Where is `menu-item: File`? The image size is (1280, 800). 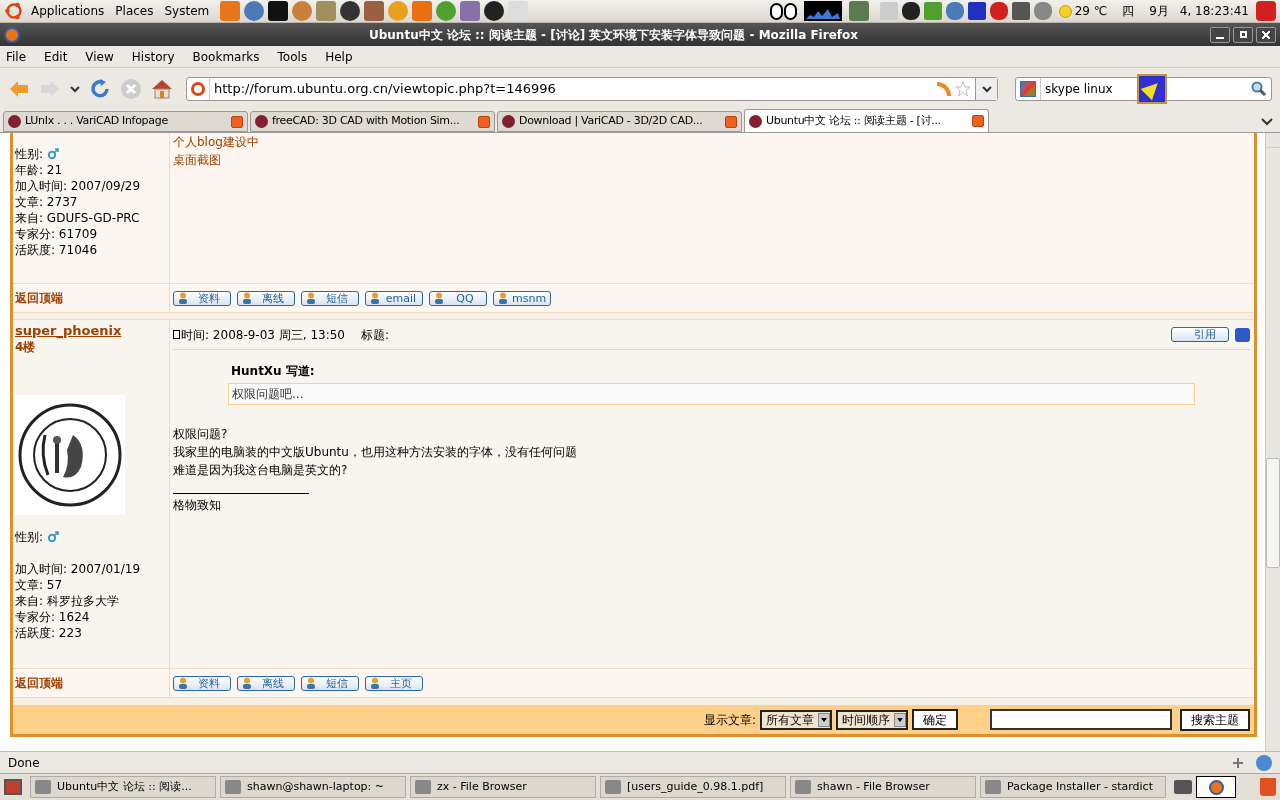 menu-item: File is located at coordinates (16, 56).